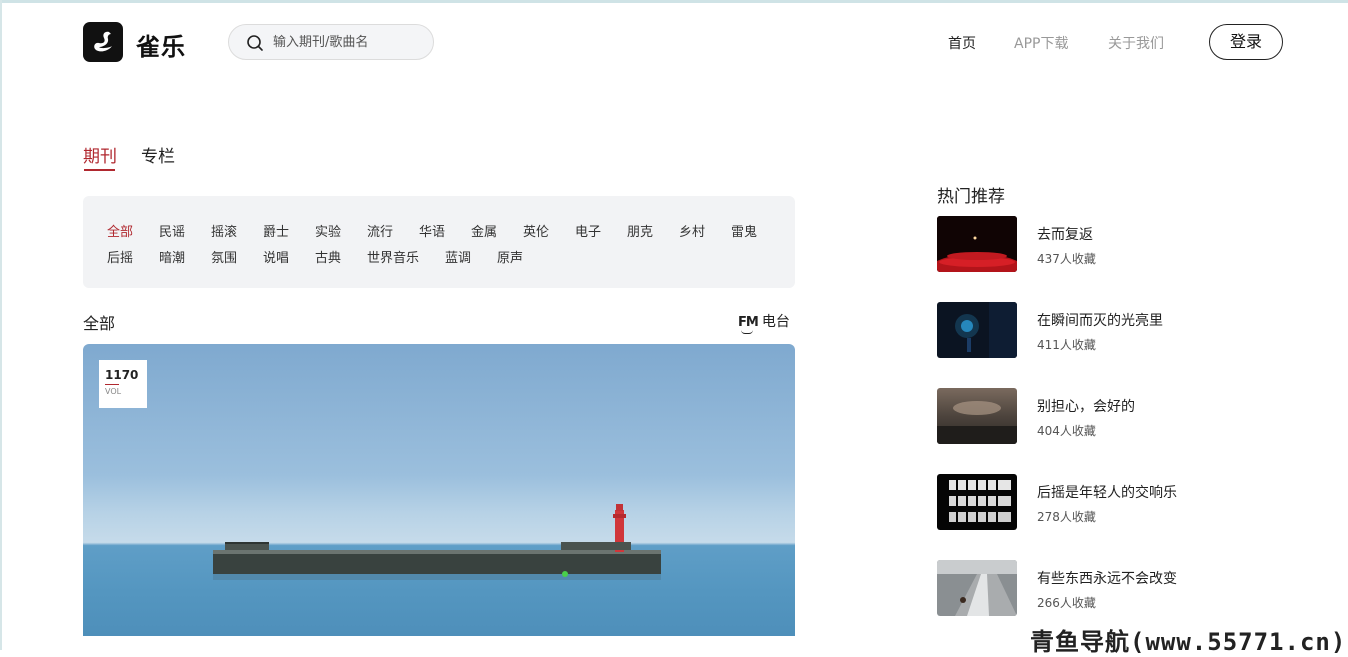 The width and height of the screenshot is (1348, 657). I want to click on tab-journal: 期刊, so click(100, 154).